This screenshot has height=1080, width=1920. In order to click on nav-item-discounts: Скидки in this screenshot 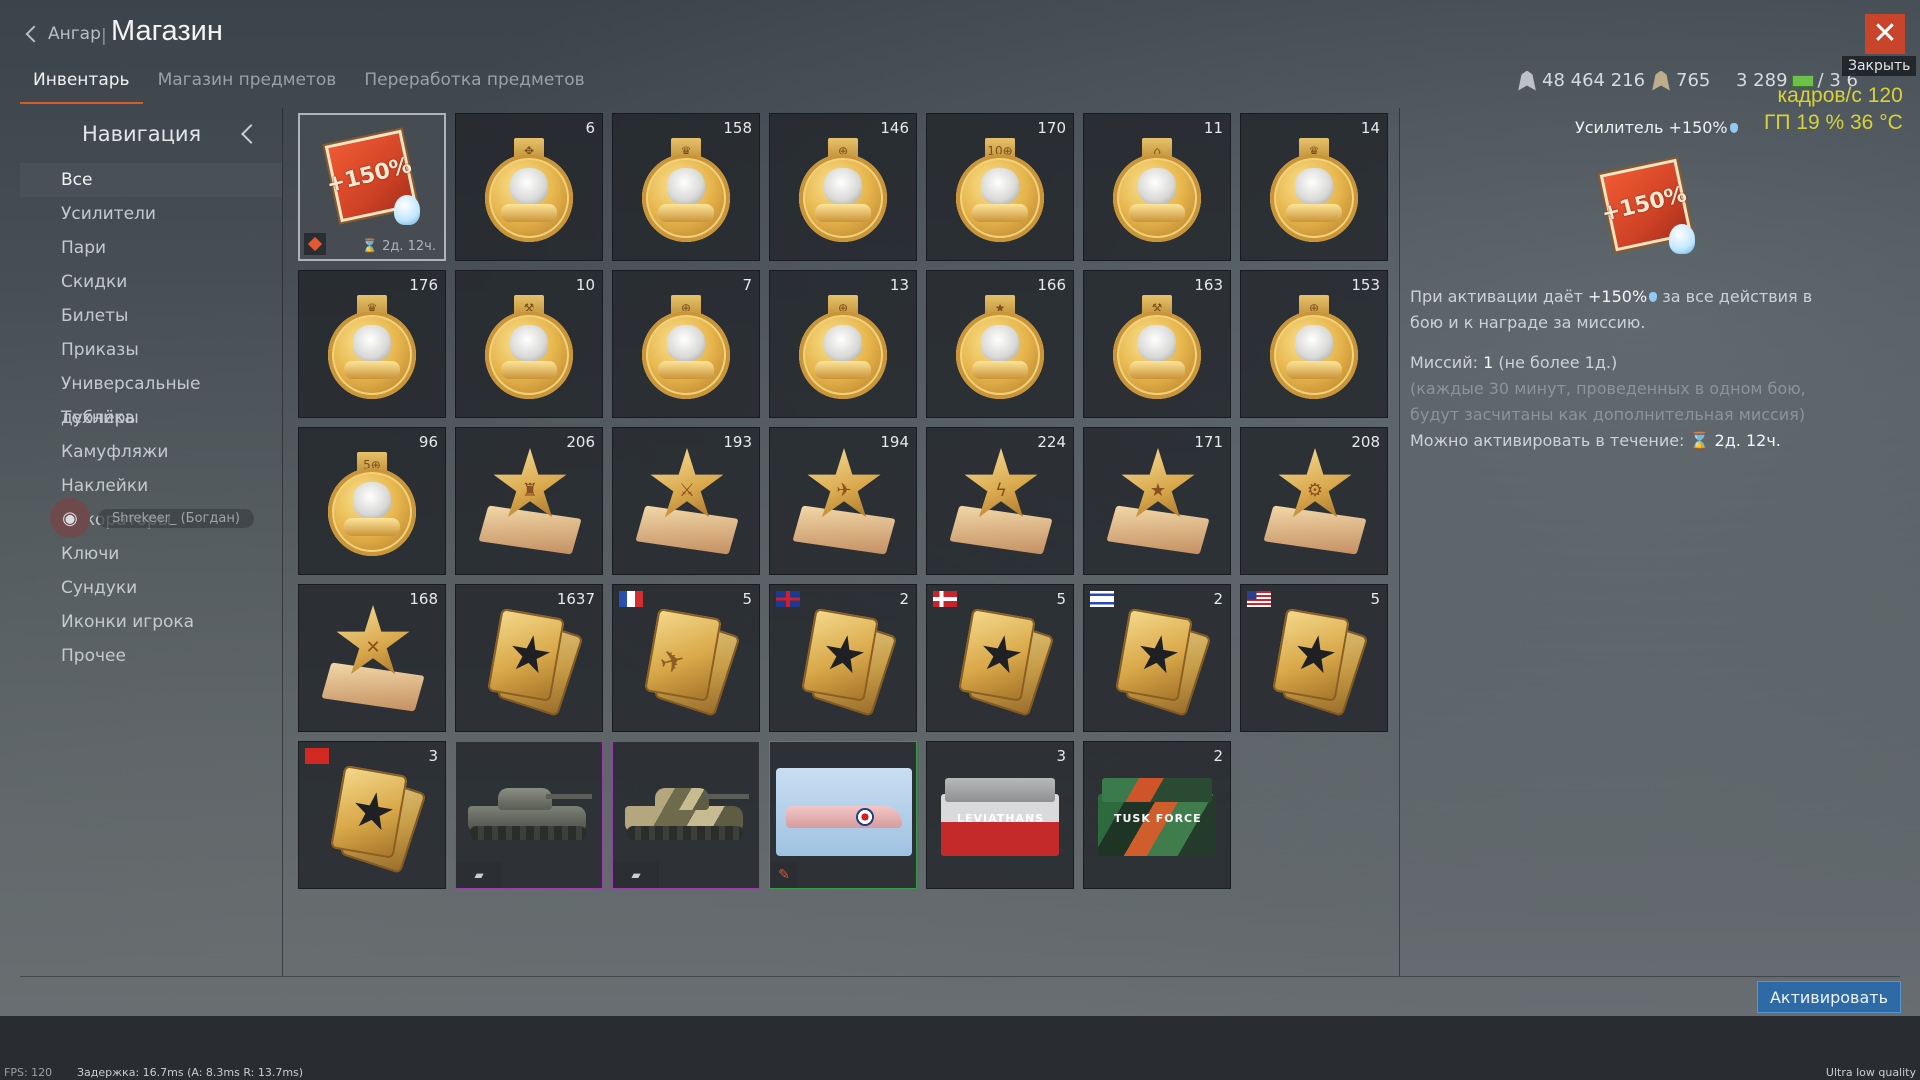, I will do `click(151, 282)`.